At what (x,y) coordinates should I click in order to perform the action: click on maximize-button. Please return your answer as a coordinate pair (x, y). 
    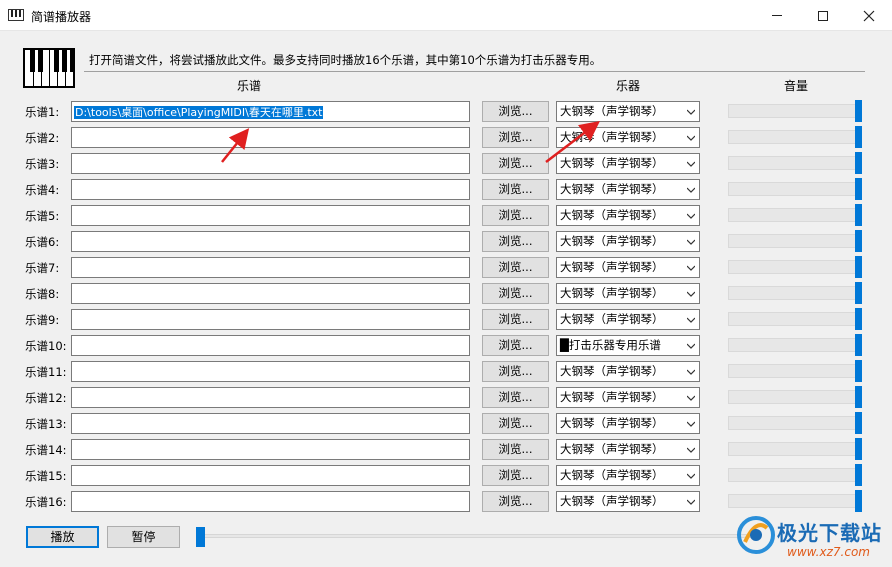
    Looking at the image, I should click on (823, 15).